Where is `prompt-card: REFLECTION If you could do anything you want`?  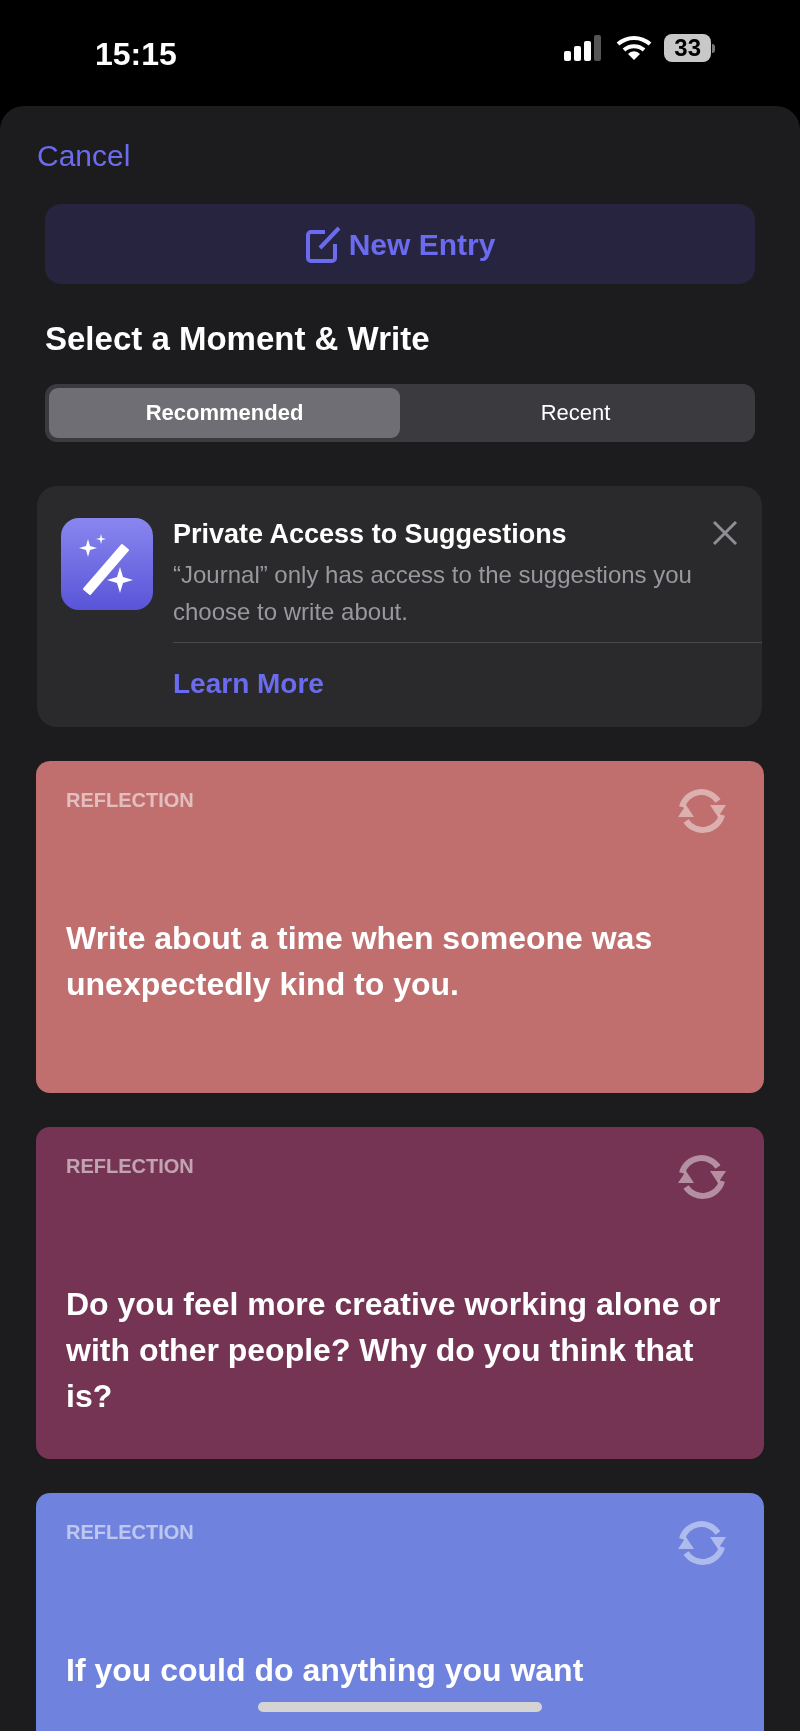
prompt-card: REFLECTION If you could do anything you want is located at coordinates (400, 1611).